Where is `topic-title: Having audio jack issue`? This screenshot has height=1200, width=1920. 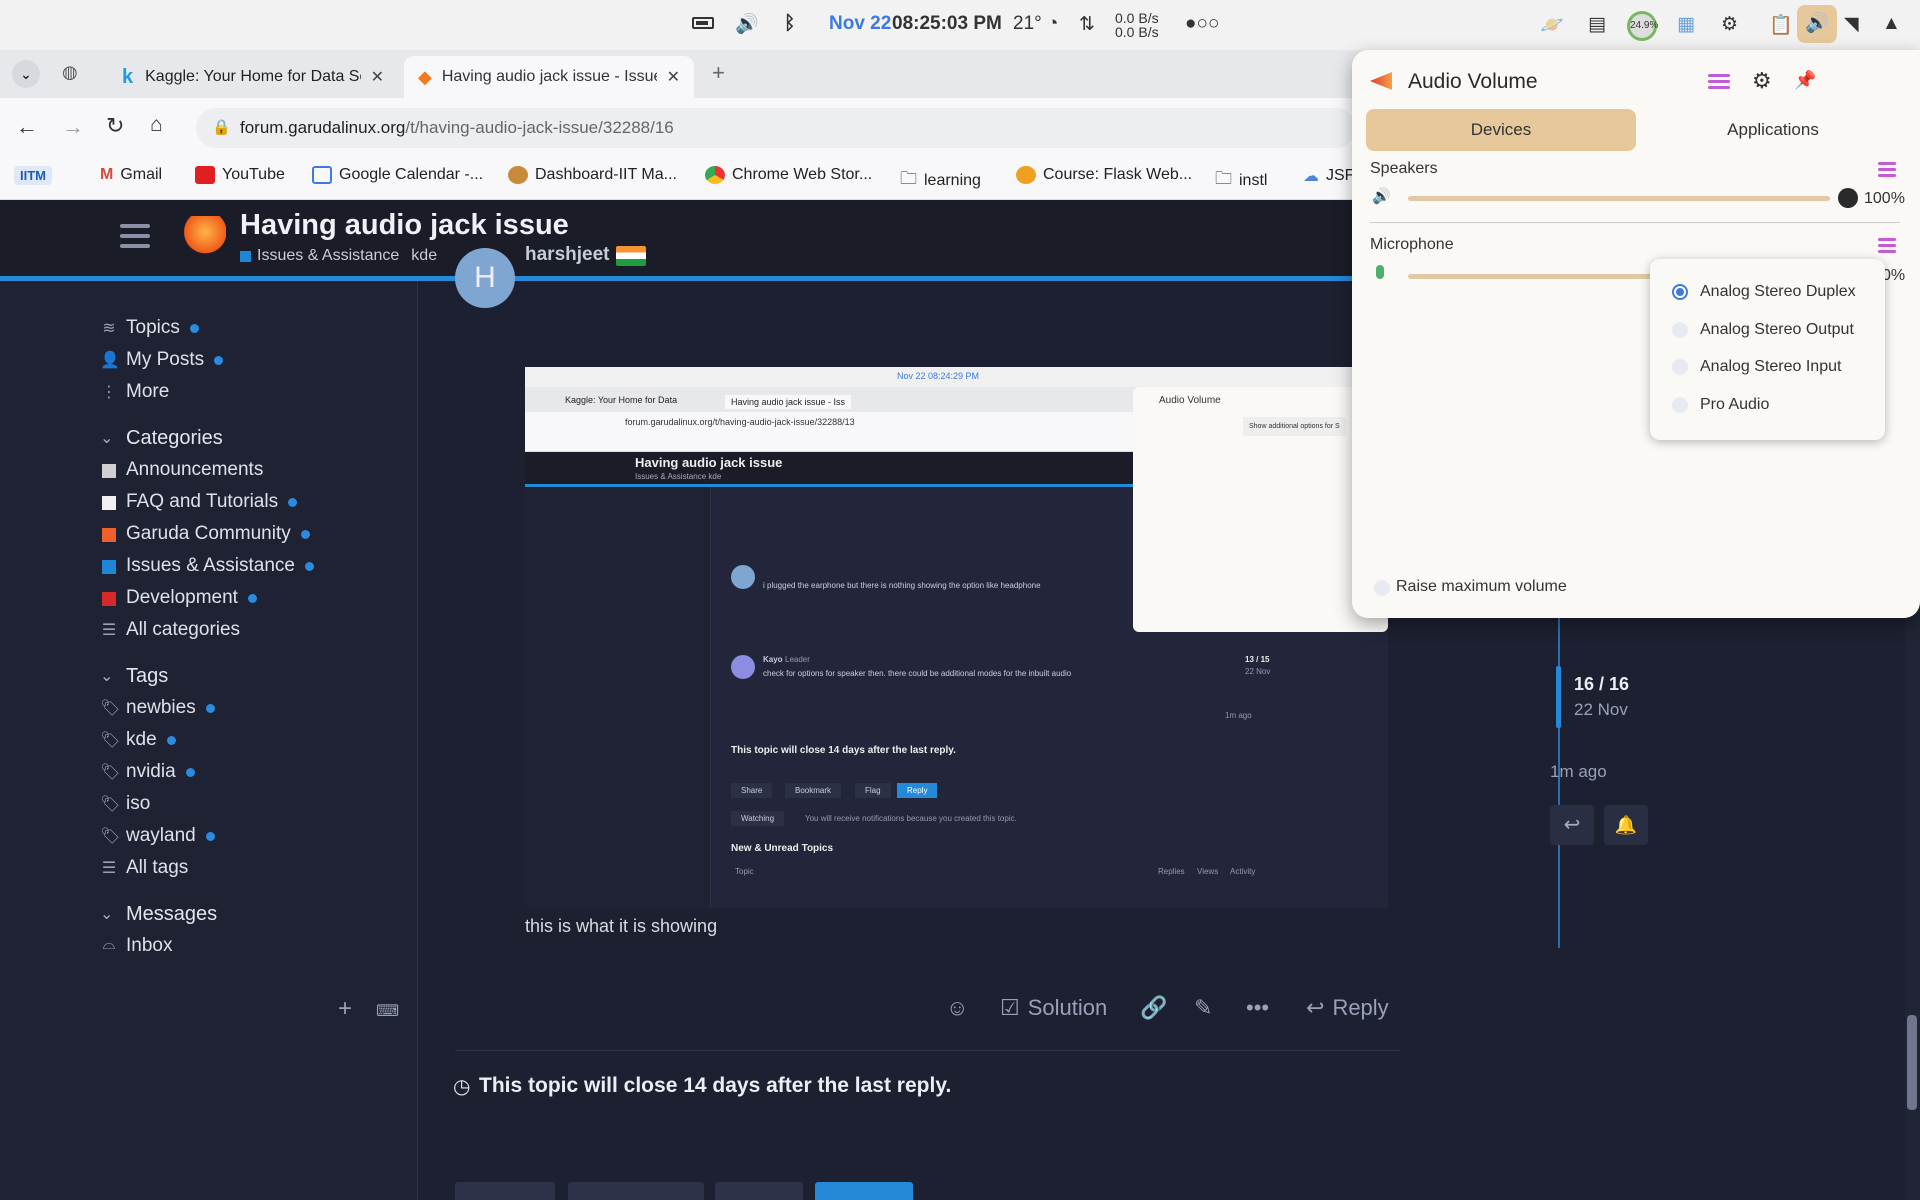
topic-title: Having audio jack issue is located at coordinates (404, 225).